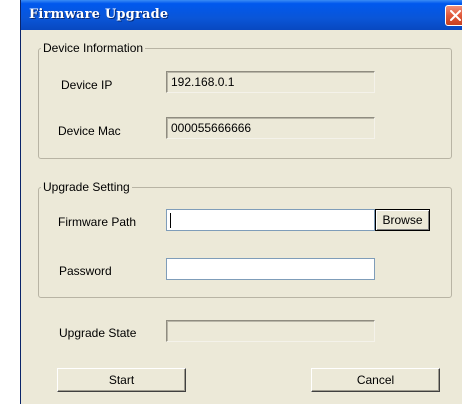 The height and width of the screenshot is (404, 462). Describe the element at coordinates (270, 331) in the screenshot. I see `upgrade-state-field` at that location.